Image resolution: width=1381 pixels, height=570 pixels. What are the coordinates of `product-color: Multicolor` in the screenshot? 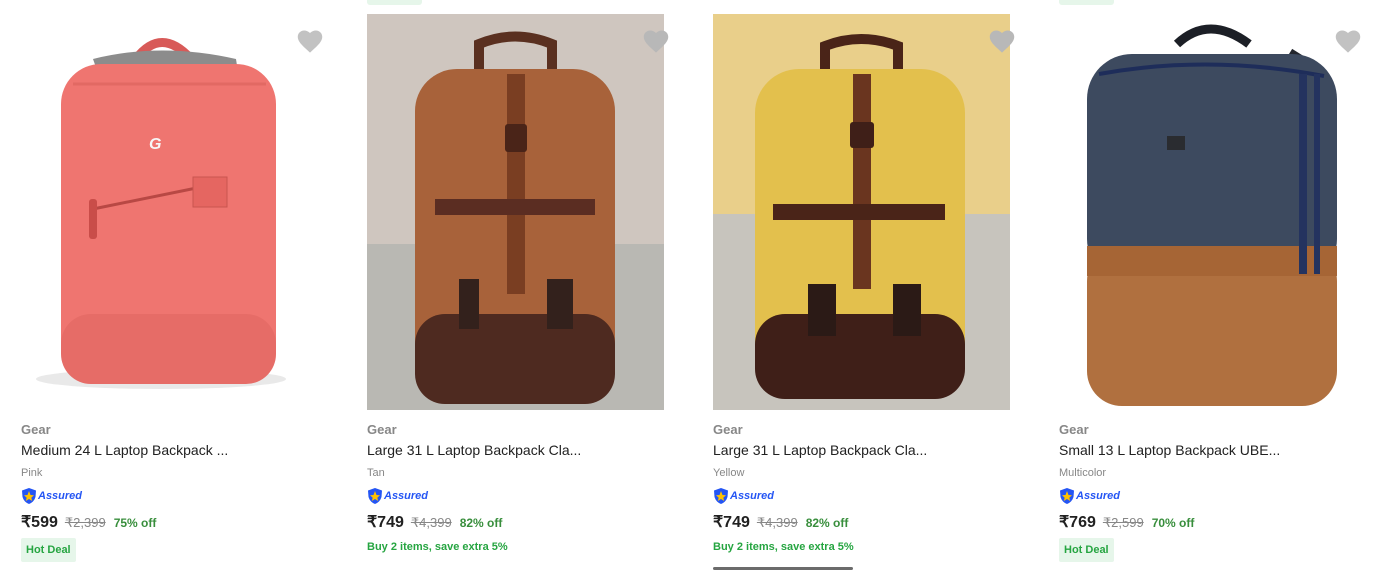 It's located at (1083, 473).